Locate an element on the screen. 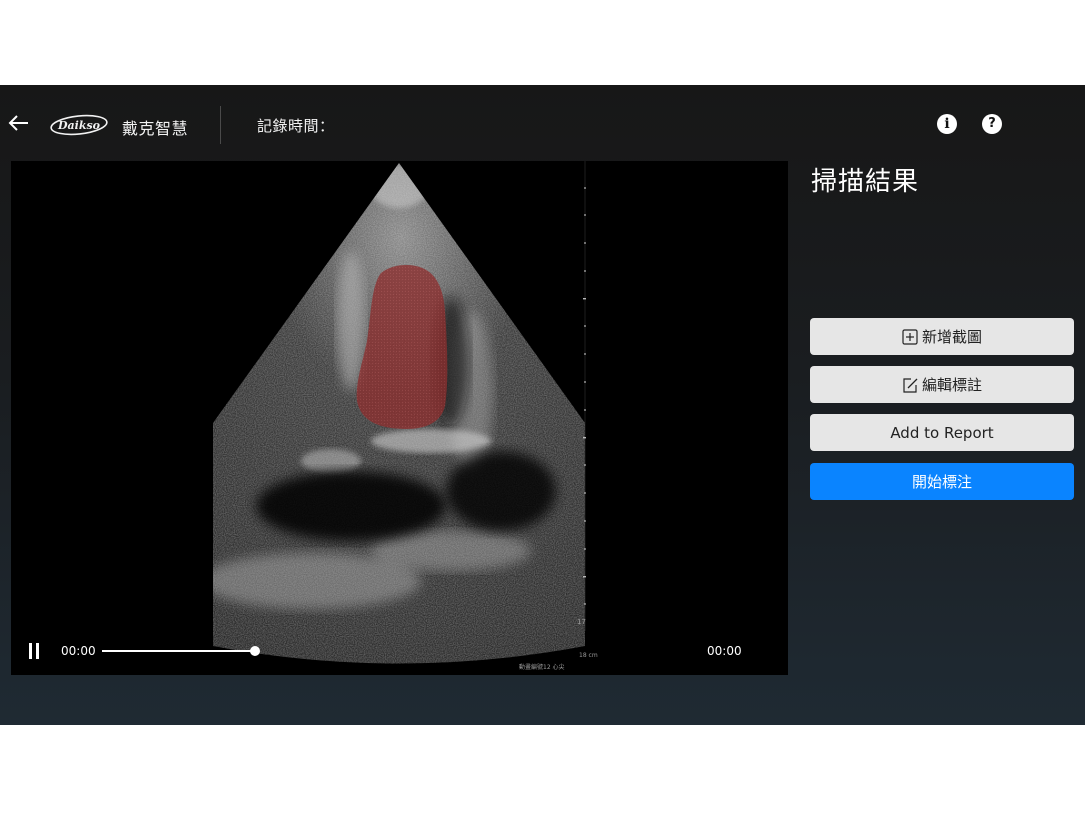 This screenshot has width=1085, height=814. edit-annotation-button: 編輯標註 is located at coordinates (942, 384).